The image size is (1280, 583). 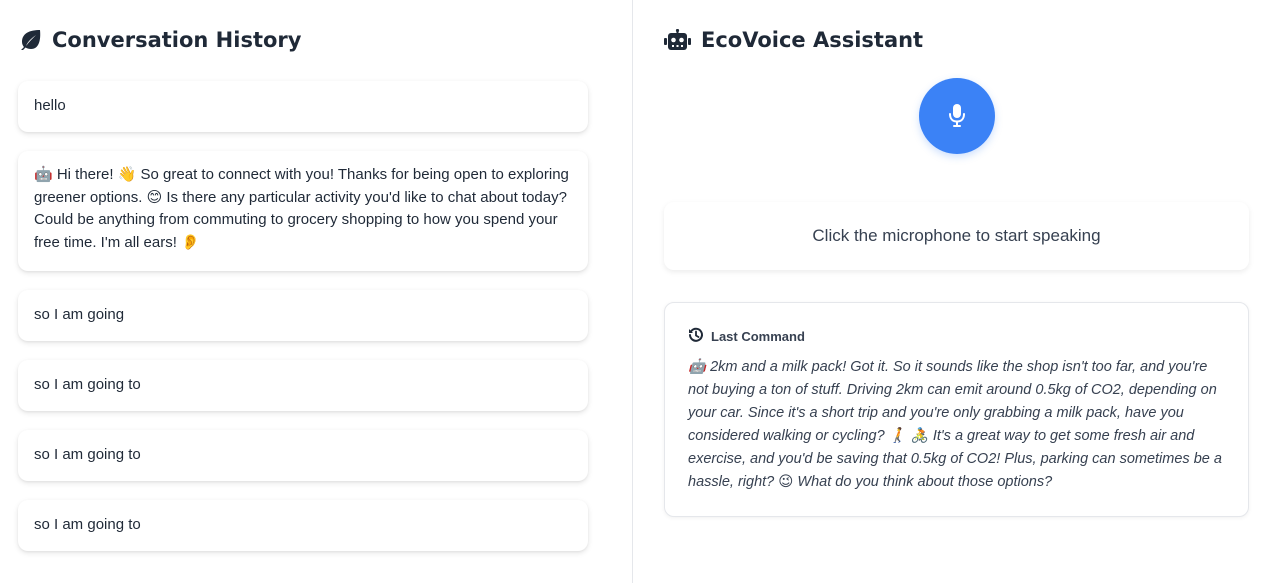 I want to click on assistant-header: EcoVoice Assistant, so click(x=793, y=40).